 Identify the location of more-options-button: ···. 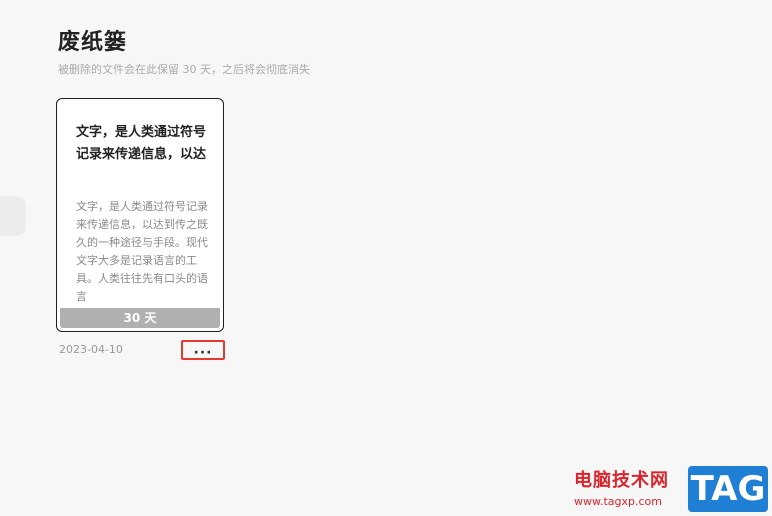
(203, 350).